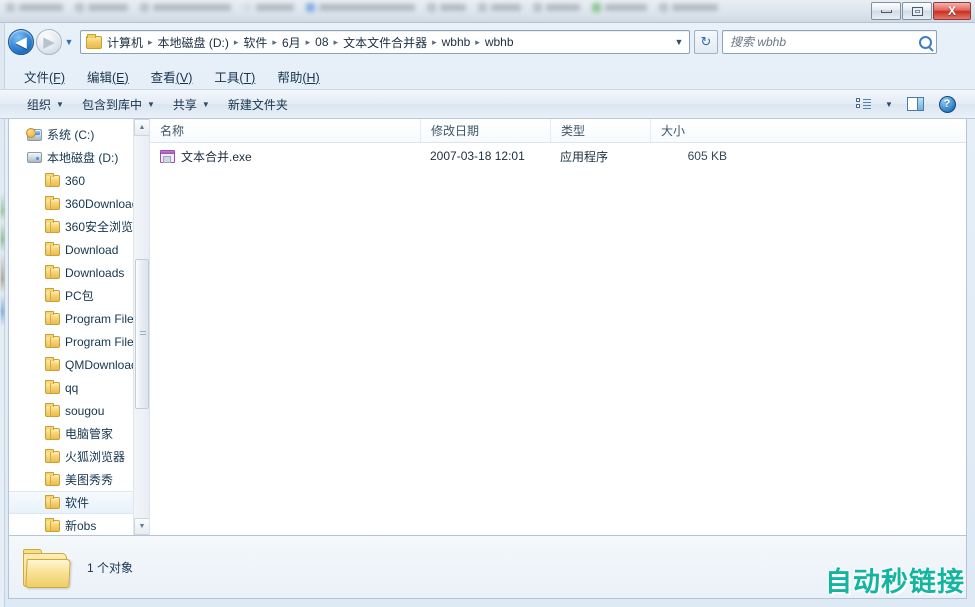  What do you see at coordinates (172, 130) in the screenshot?
I see `column-header-label: 名称` at bounding box center [172, 130].